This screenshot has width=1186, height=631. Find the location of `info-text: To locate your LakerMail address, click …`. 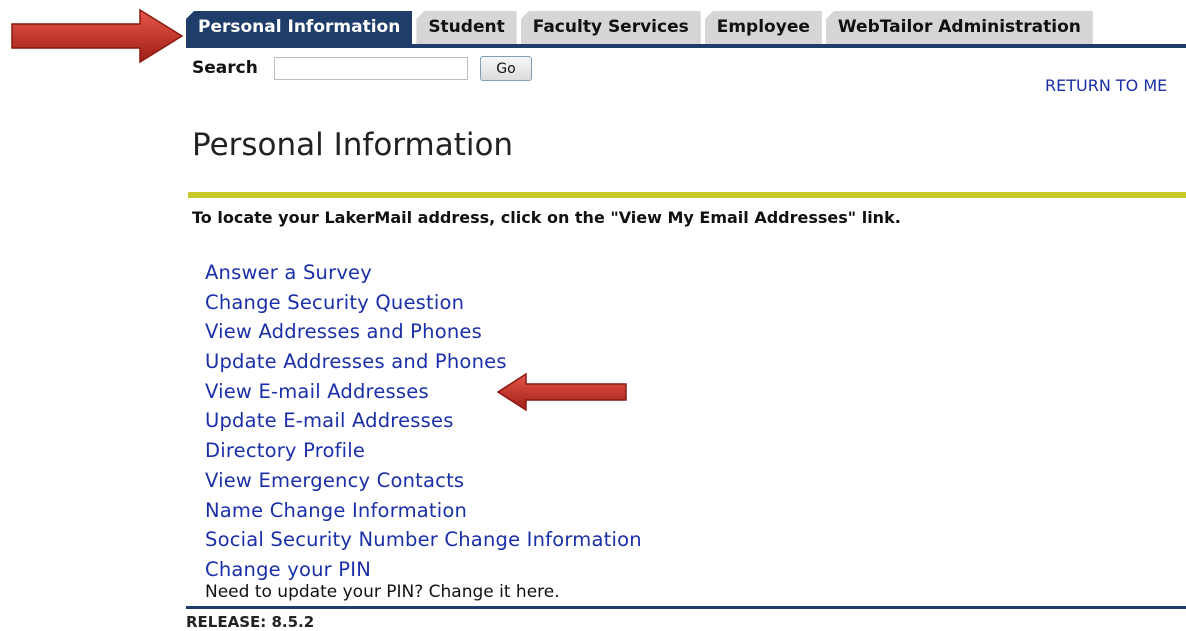

info-text: To locate your LakerMail address, click … is located at coordinates (546, 217).